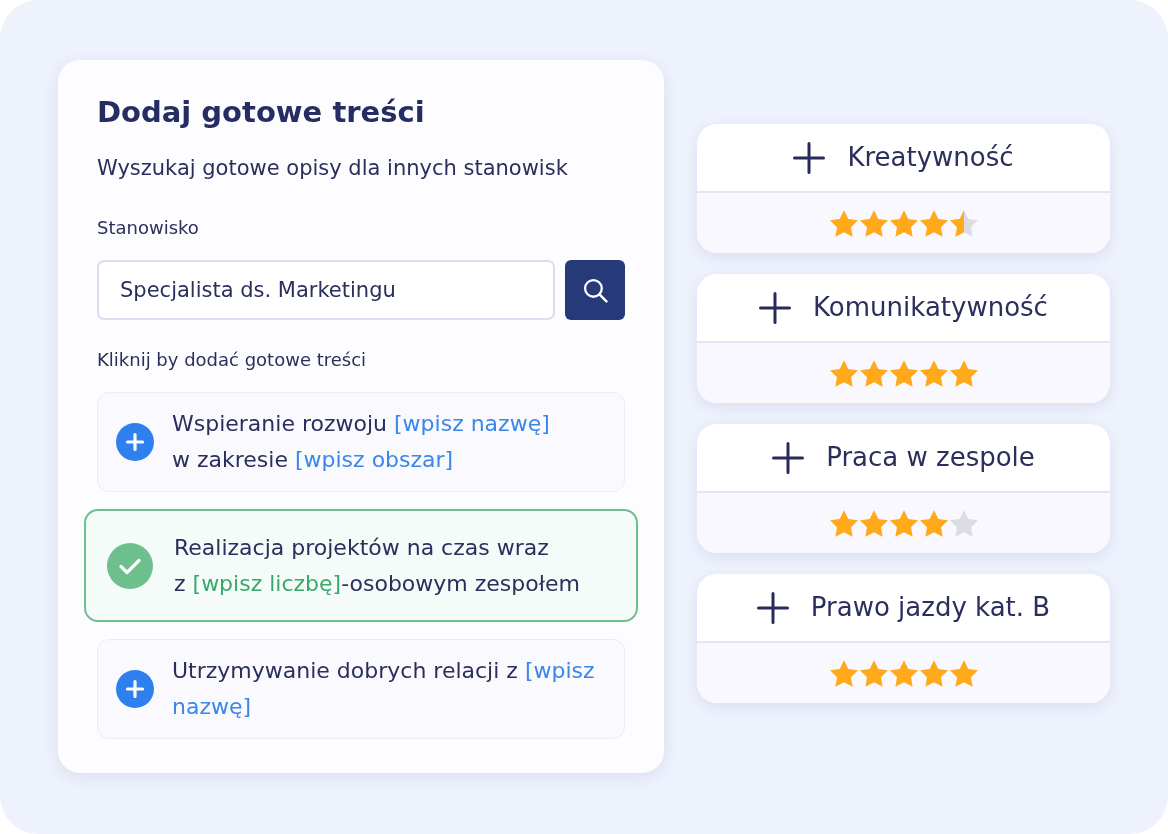 The image size is (1168, 834). I want to click on search-icon, so click(595, 290).